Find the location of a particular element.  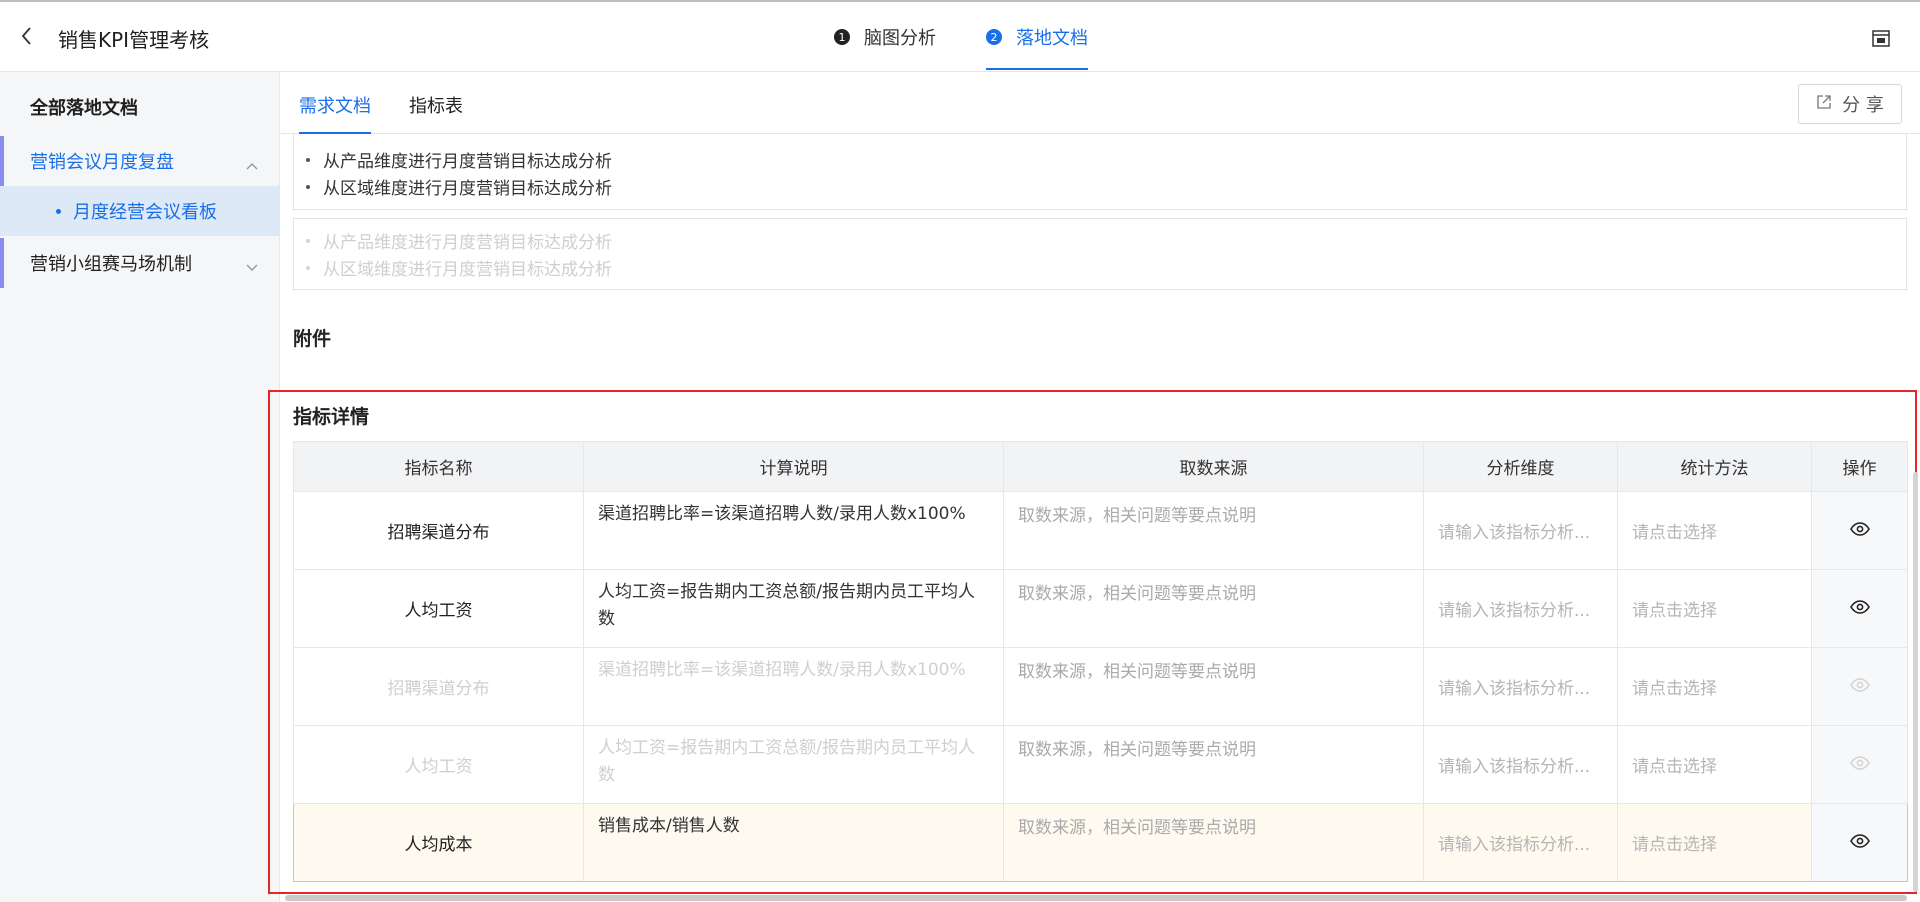

metric-name-cell: 人均成本 is located at coordinates (438, 842).